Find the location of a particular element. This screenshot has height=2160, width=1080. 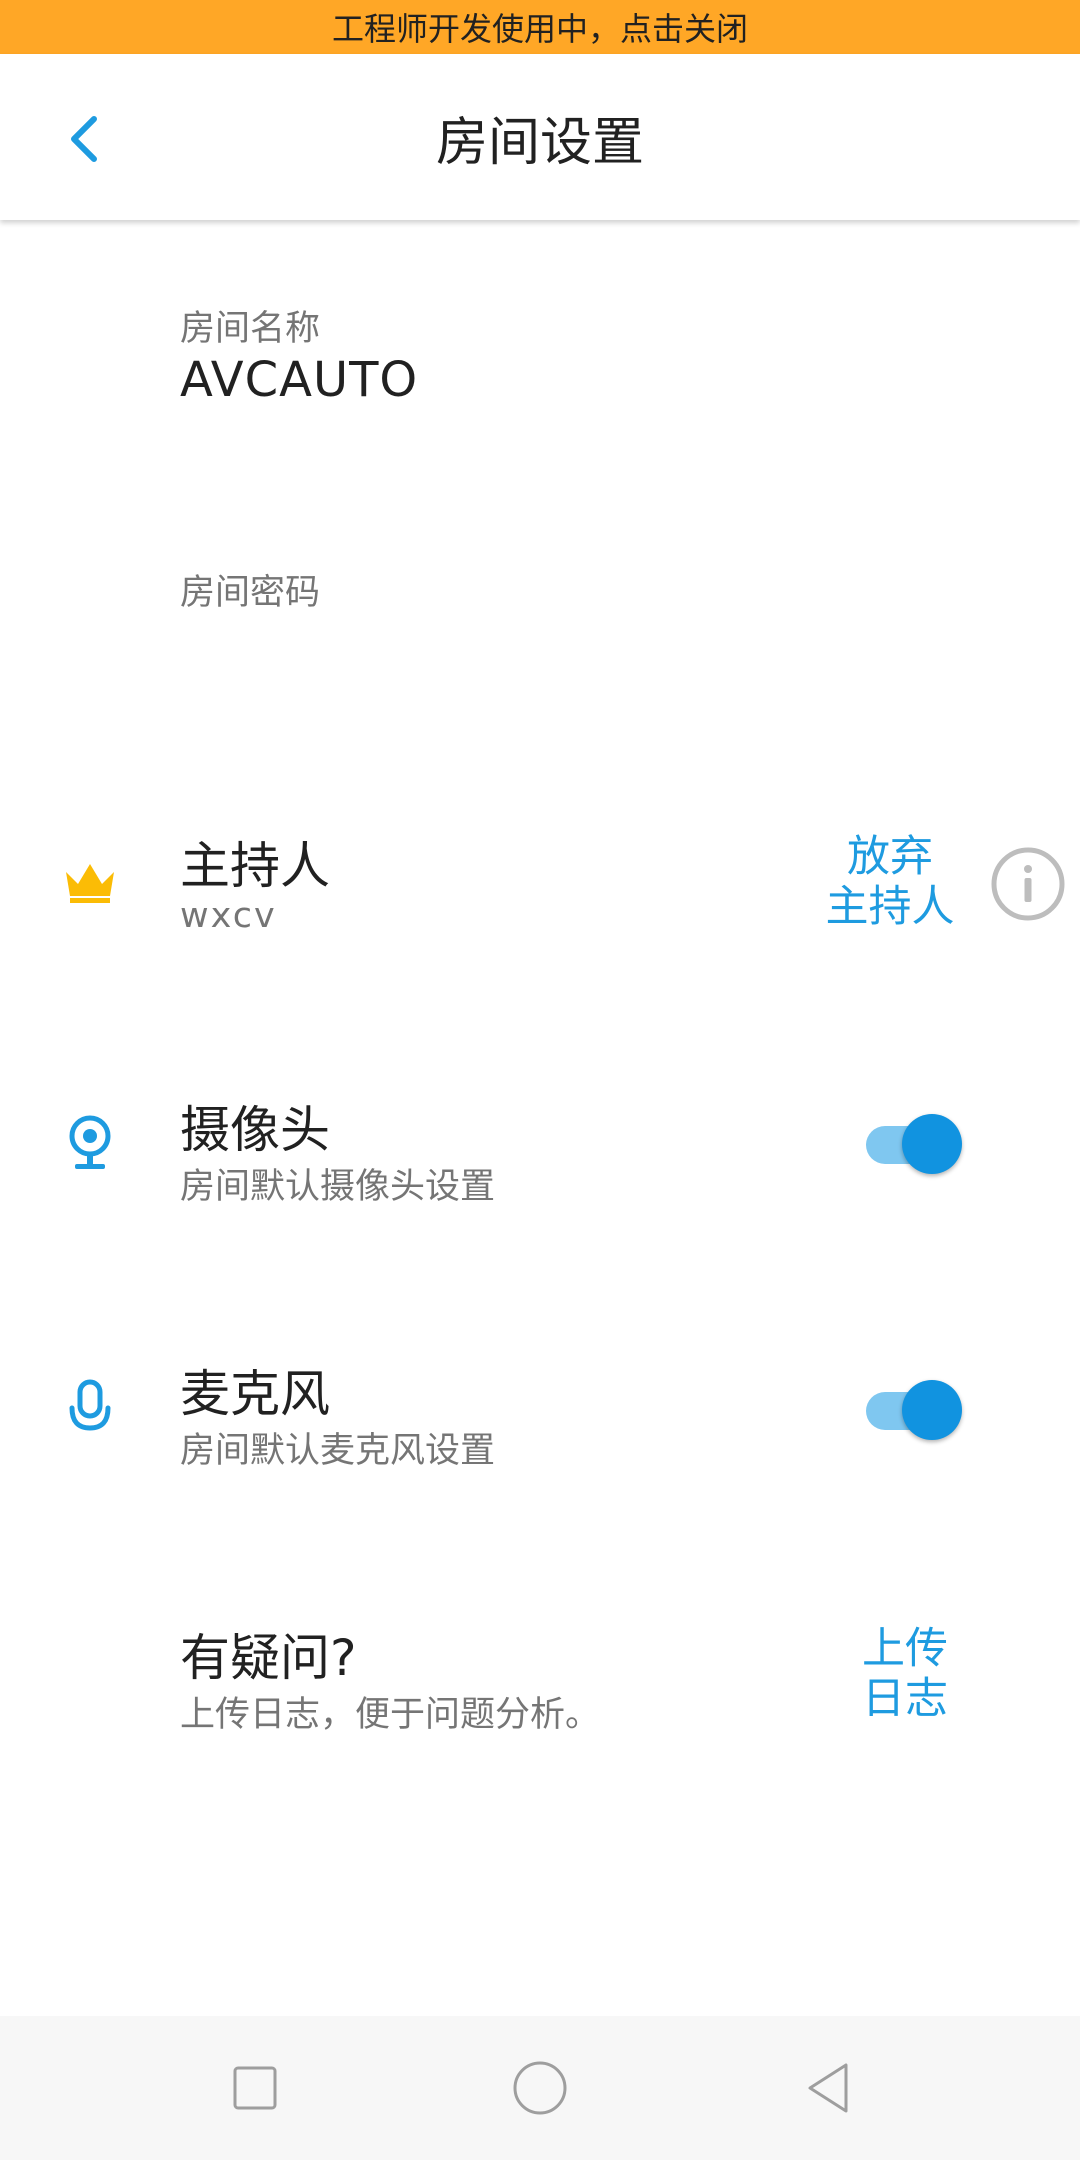

microphone-toggle is located at coordinates (912, 1411).